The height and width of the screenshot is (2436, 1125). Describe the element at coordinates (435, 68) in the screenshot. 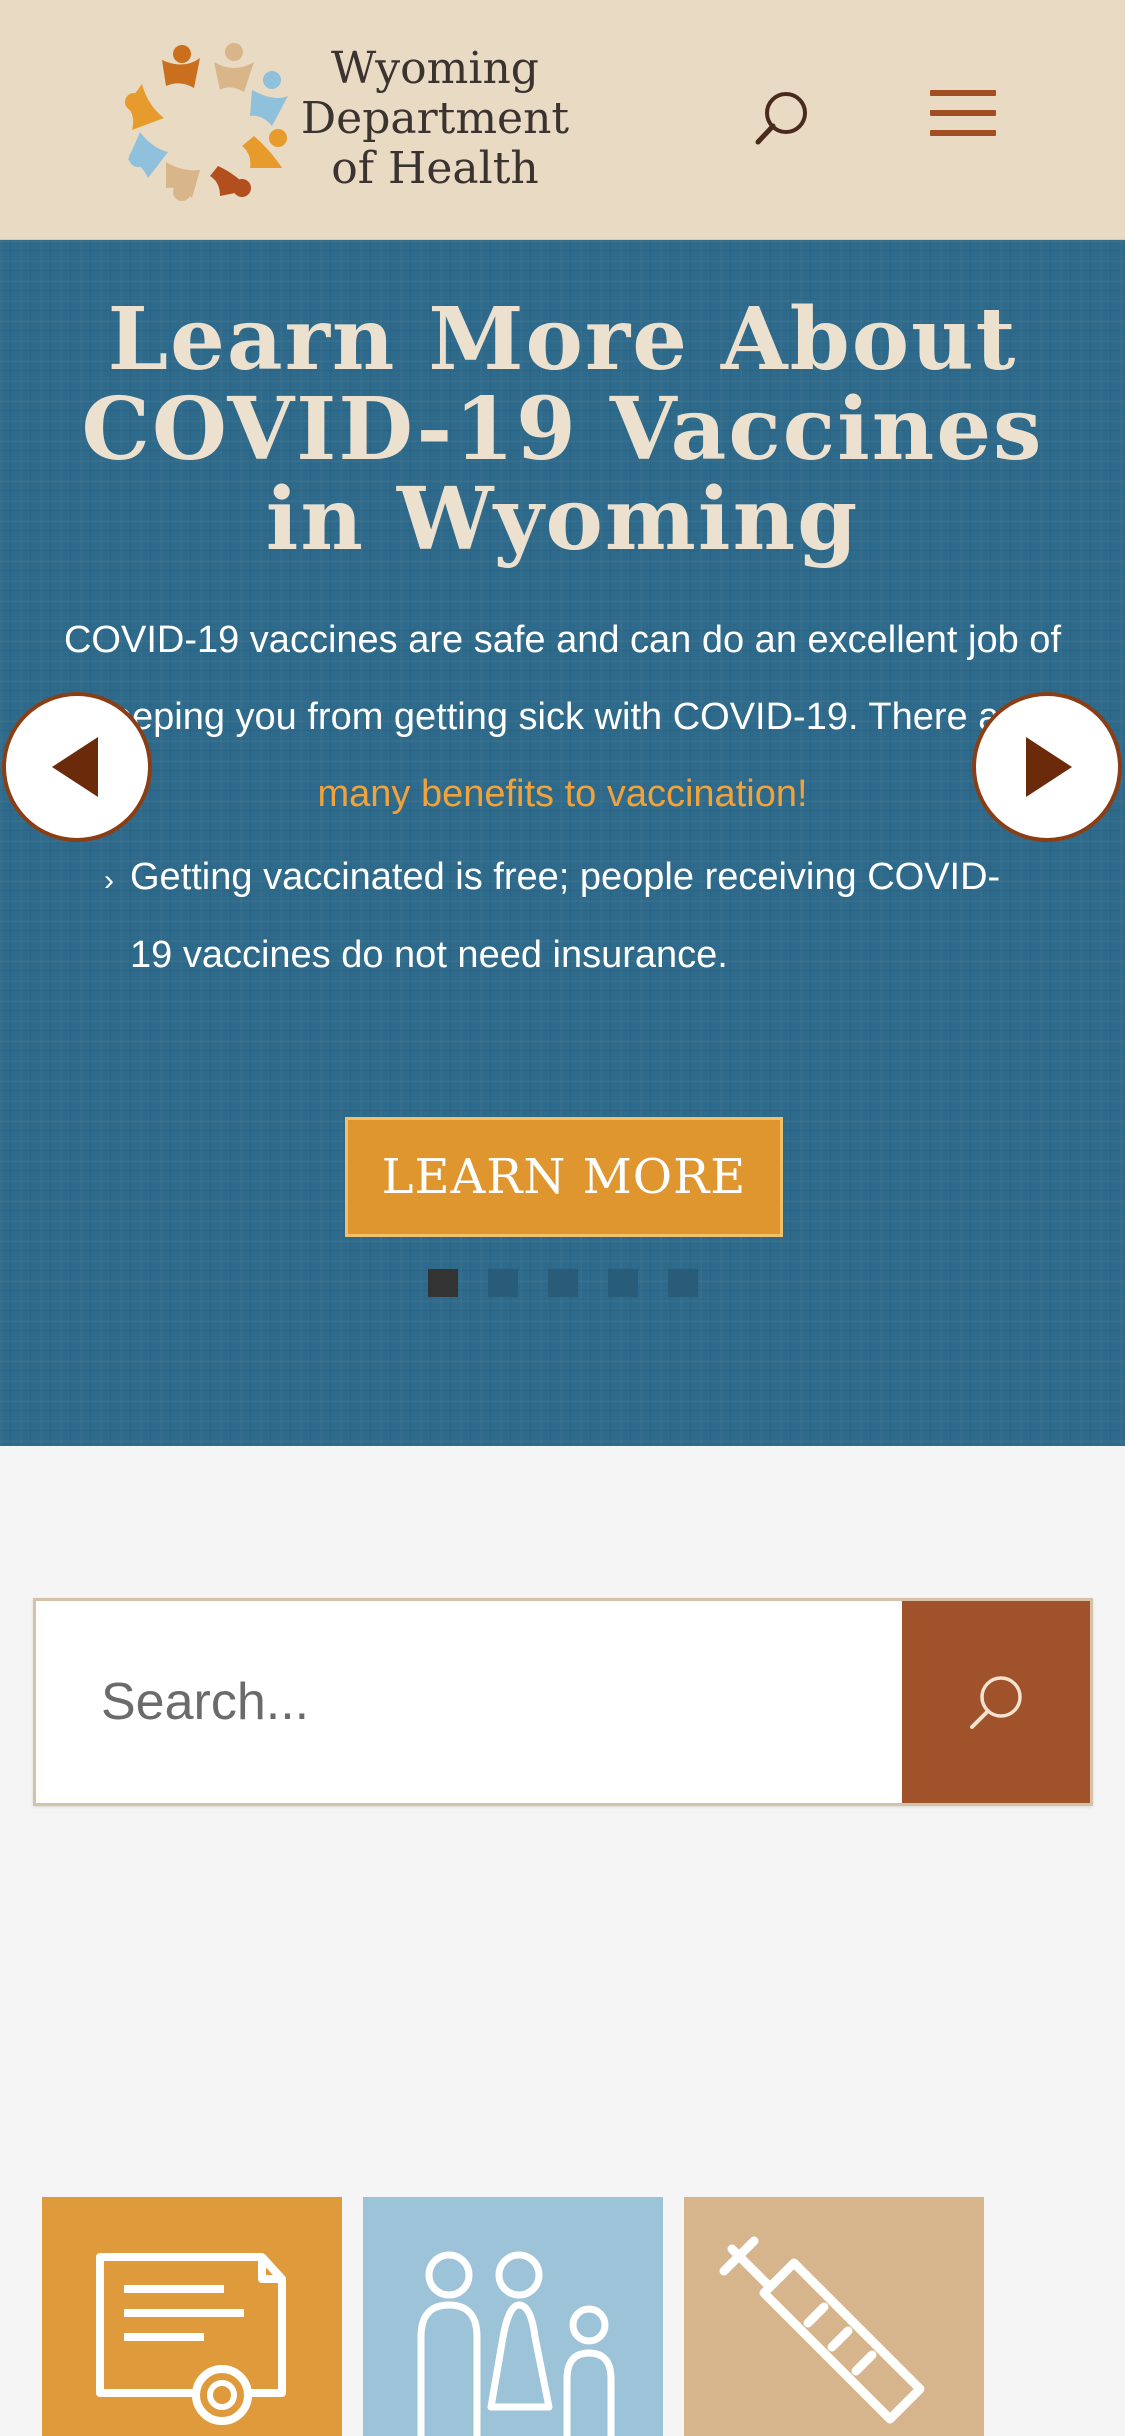

I see `org-name-line-1: Wyoming` at that location.